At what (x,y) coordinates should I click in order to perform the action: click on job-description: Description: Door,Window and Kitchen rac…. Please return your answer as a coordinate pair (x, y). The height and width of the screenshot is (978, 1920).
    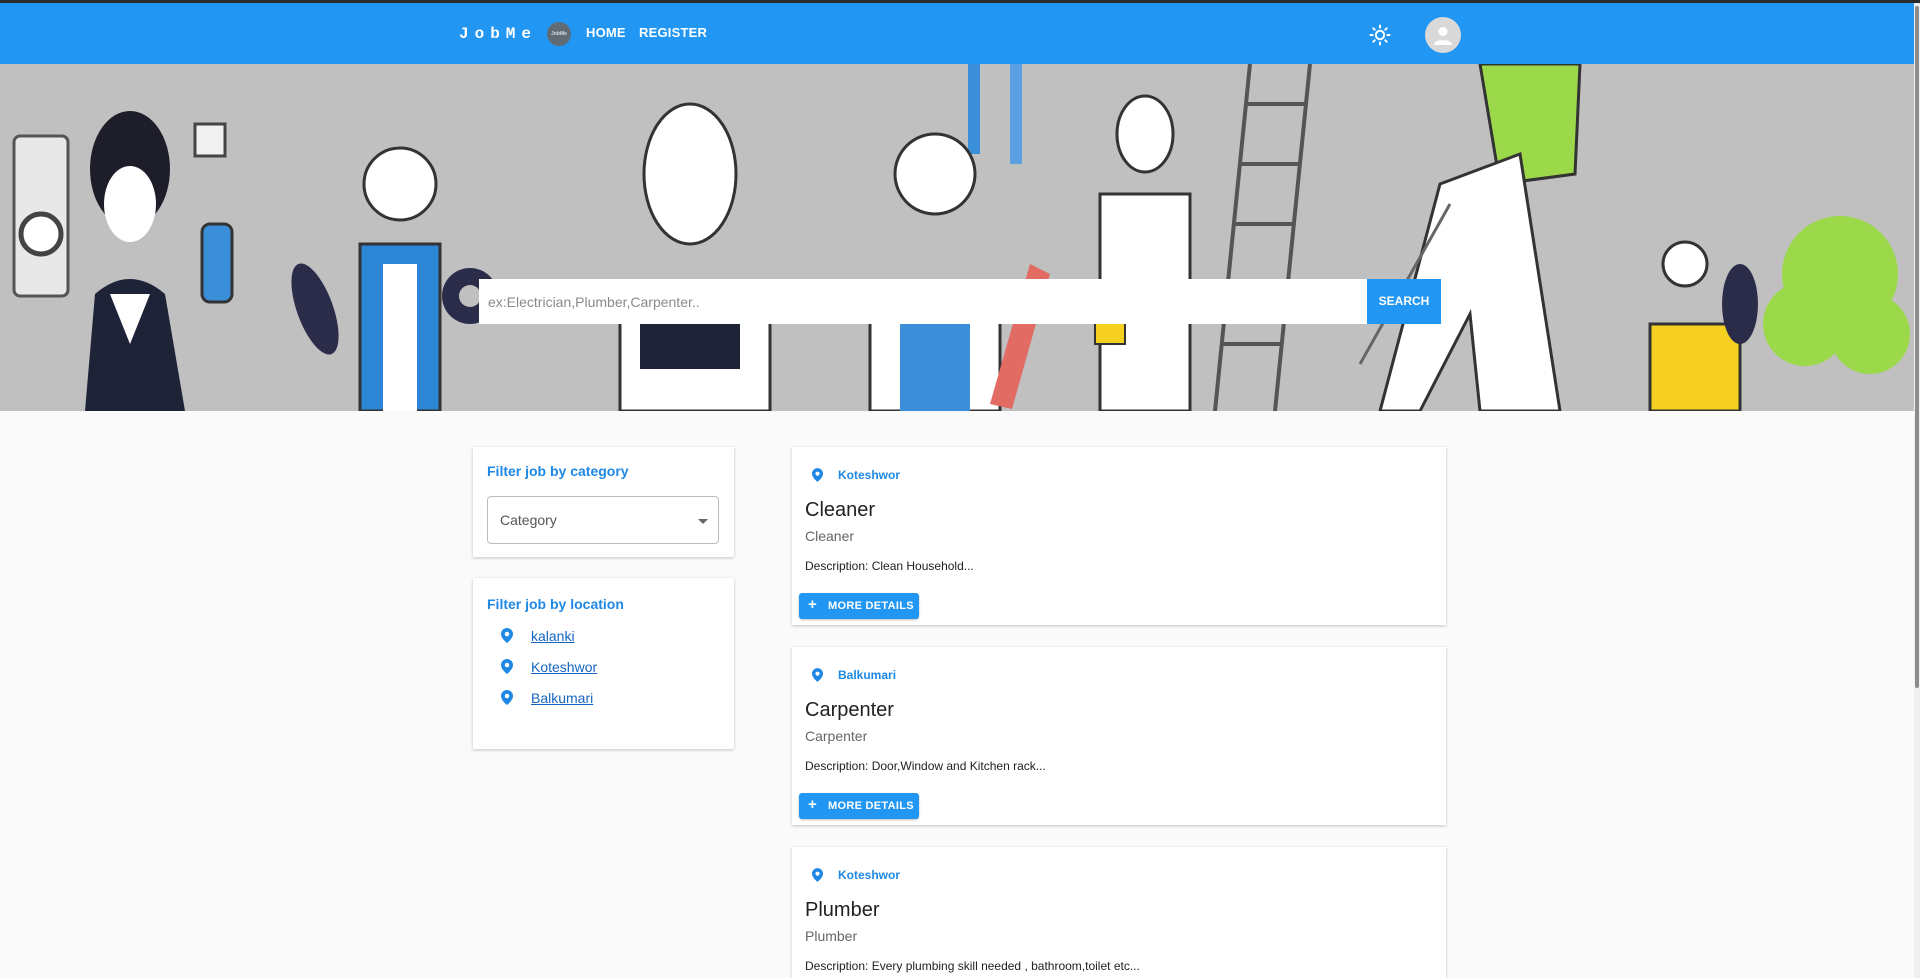
    Looking at the image, I should click on (925, 766).